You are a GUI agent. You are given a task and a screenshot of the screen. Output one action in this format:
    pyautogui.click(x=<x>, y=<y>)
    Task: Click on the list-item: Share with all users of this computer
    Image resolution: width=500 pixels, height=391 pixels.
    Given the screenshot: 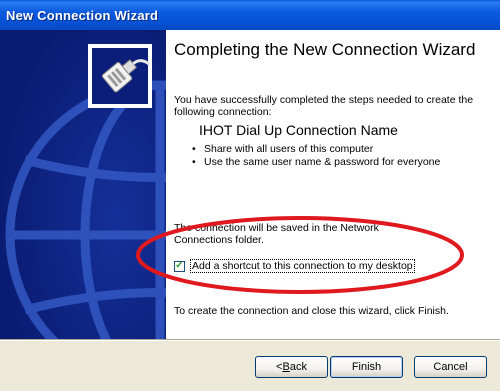 What is the action you would take?
    pyautogui.click(x=315, y=149)
    